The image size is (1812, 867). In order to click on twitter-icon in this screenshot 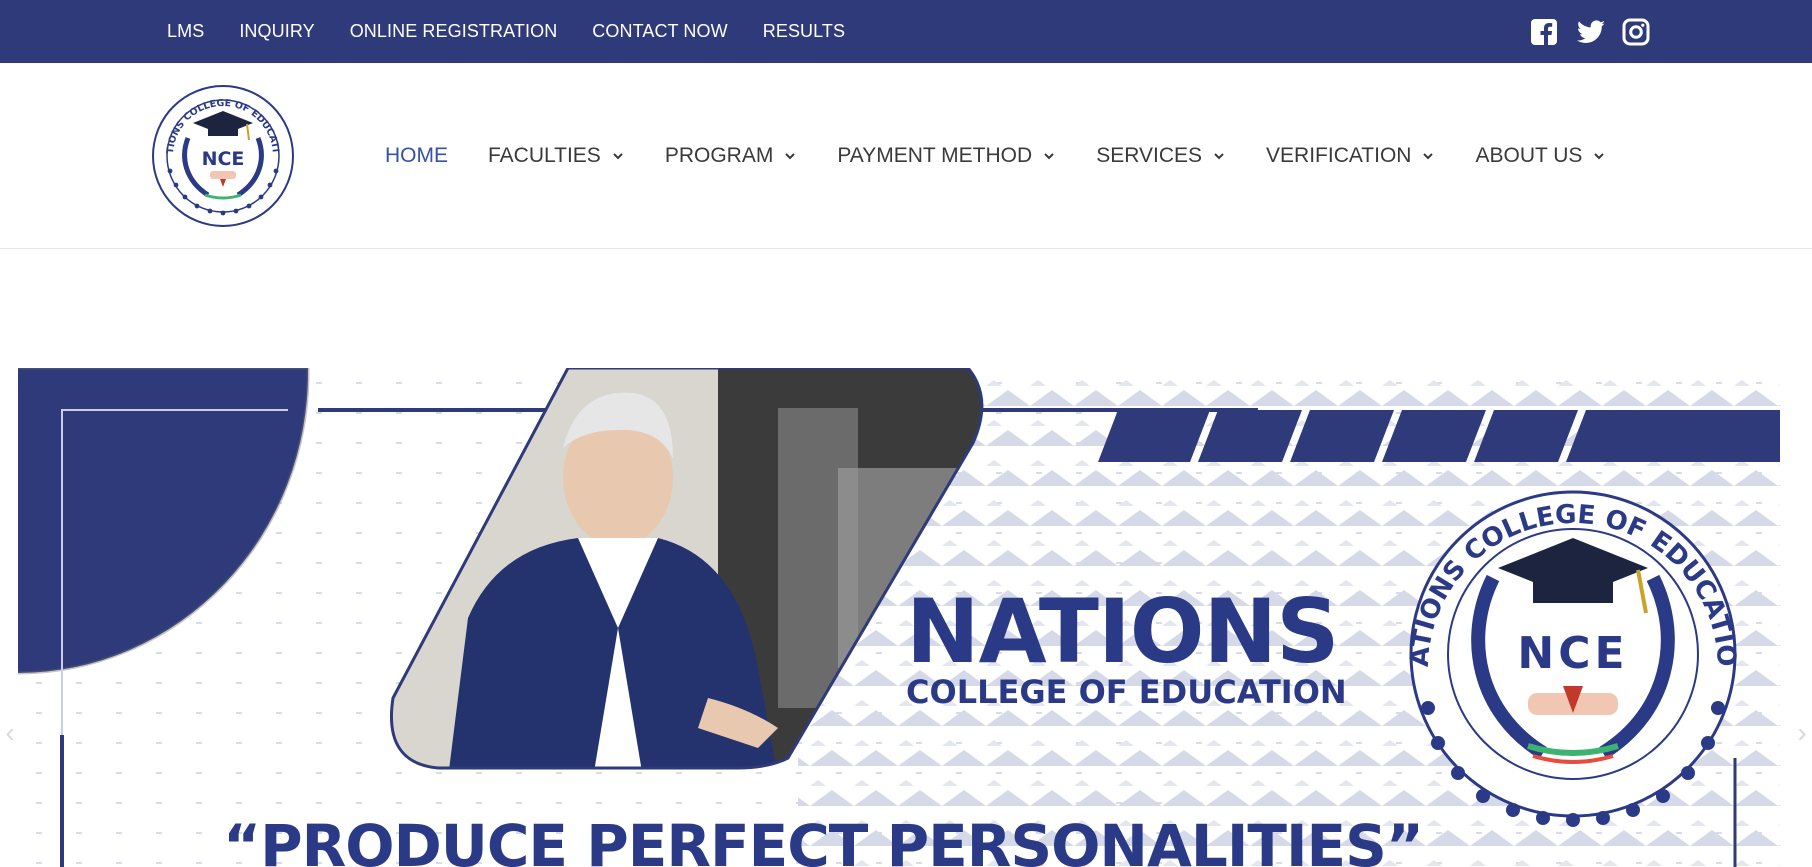, I will do `click(1590, 32)`.